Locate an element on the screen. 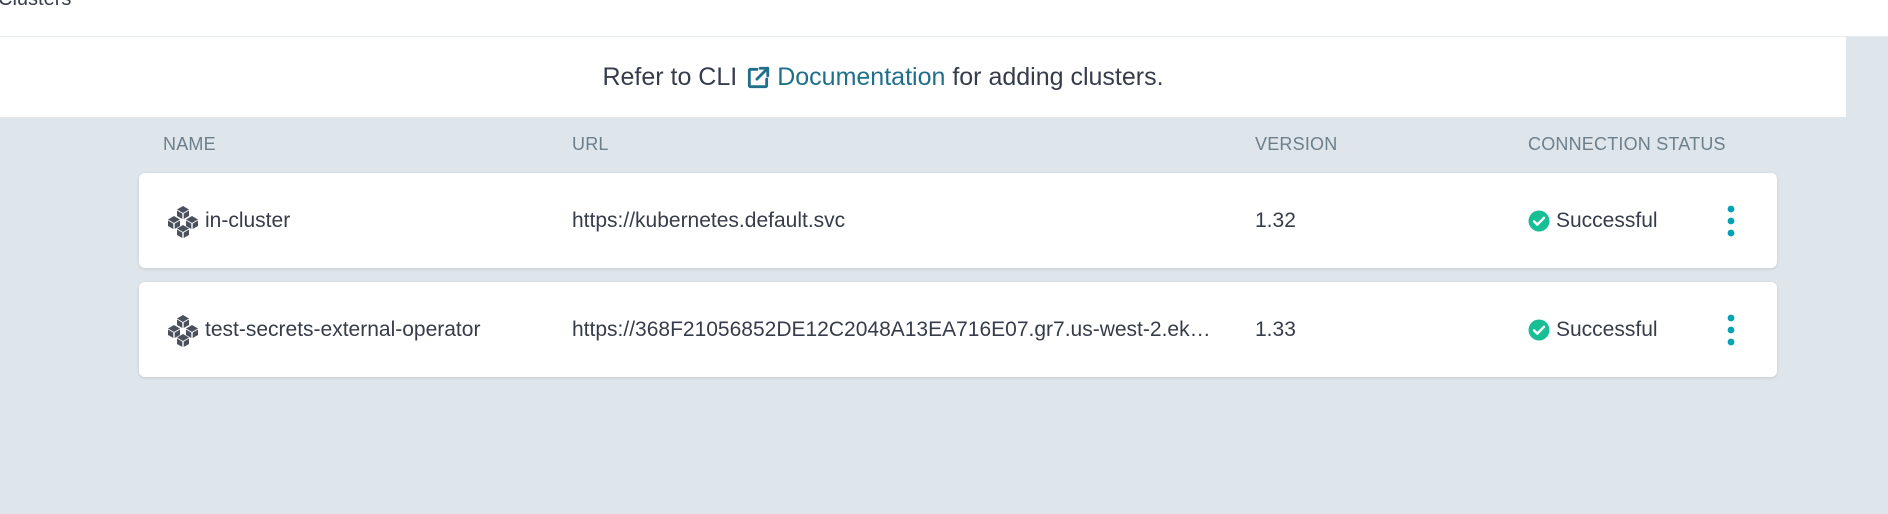 The width and height of the screenshot is (1888, 514). cluster-version-cell: 1.32 is located at coordinates (1275, 220).